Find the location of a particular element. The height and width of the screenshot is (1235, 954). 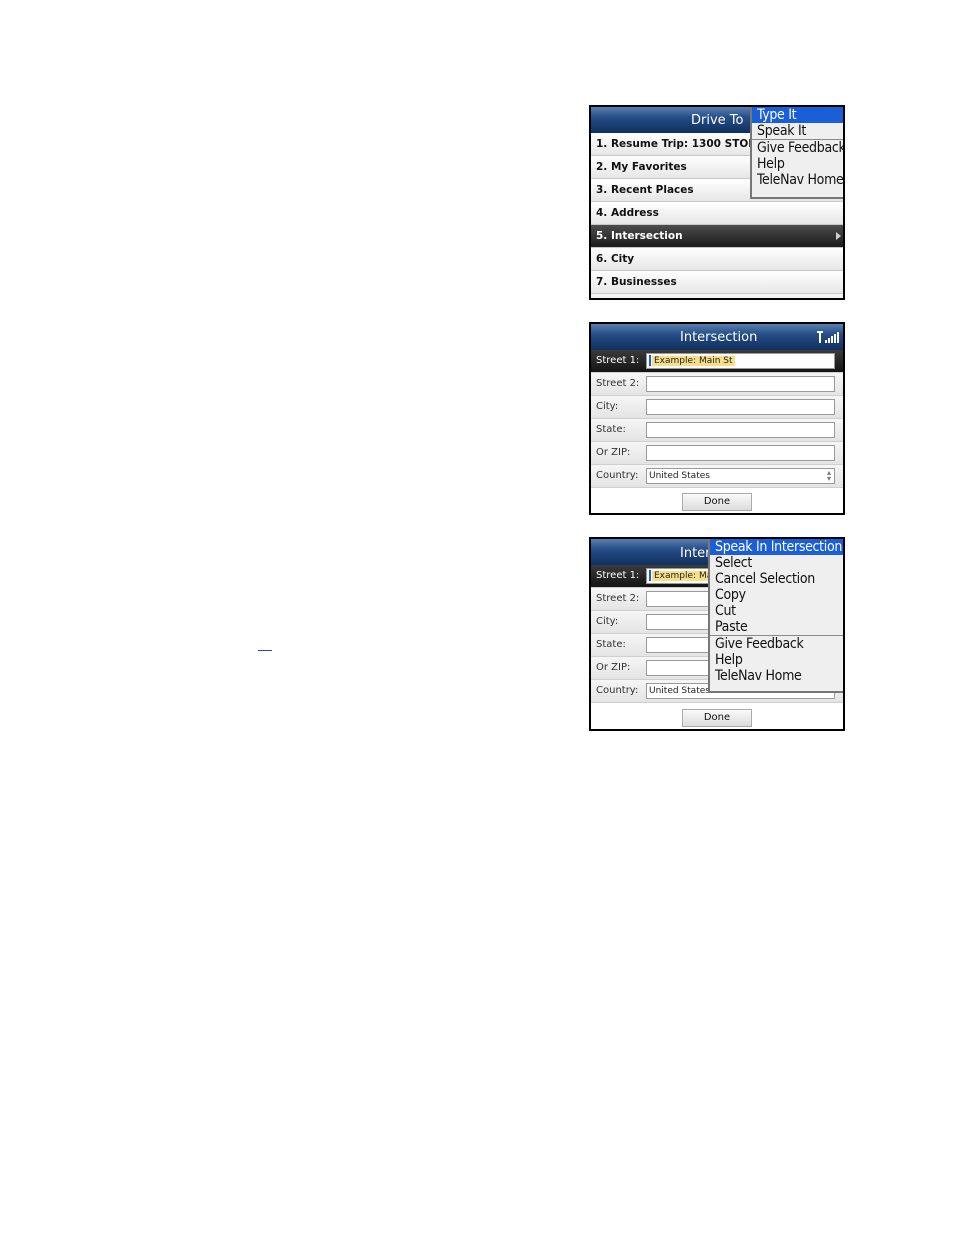

chevron-right-icon is located at coordinates (838, 236).